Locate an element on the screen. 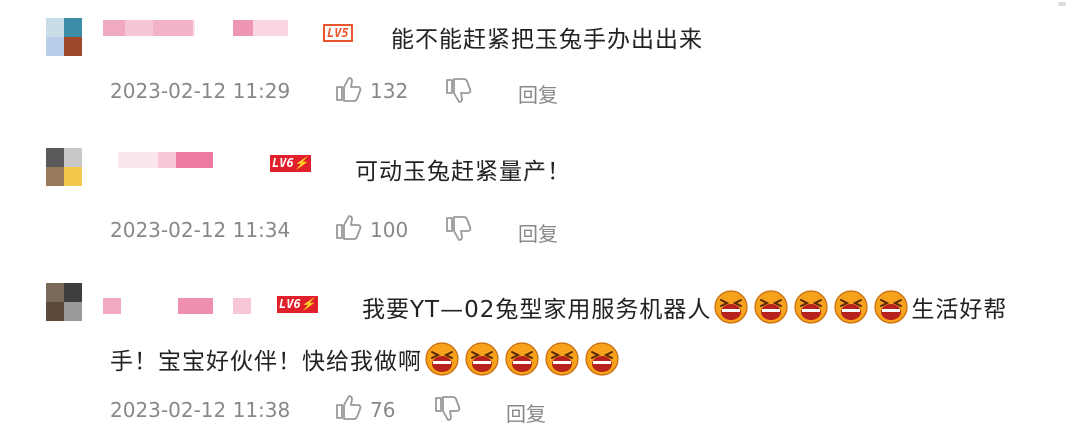  comment-text-line2: 手！宝宝好伙伴！快给我做啊 is located at coordinates (366, 359).